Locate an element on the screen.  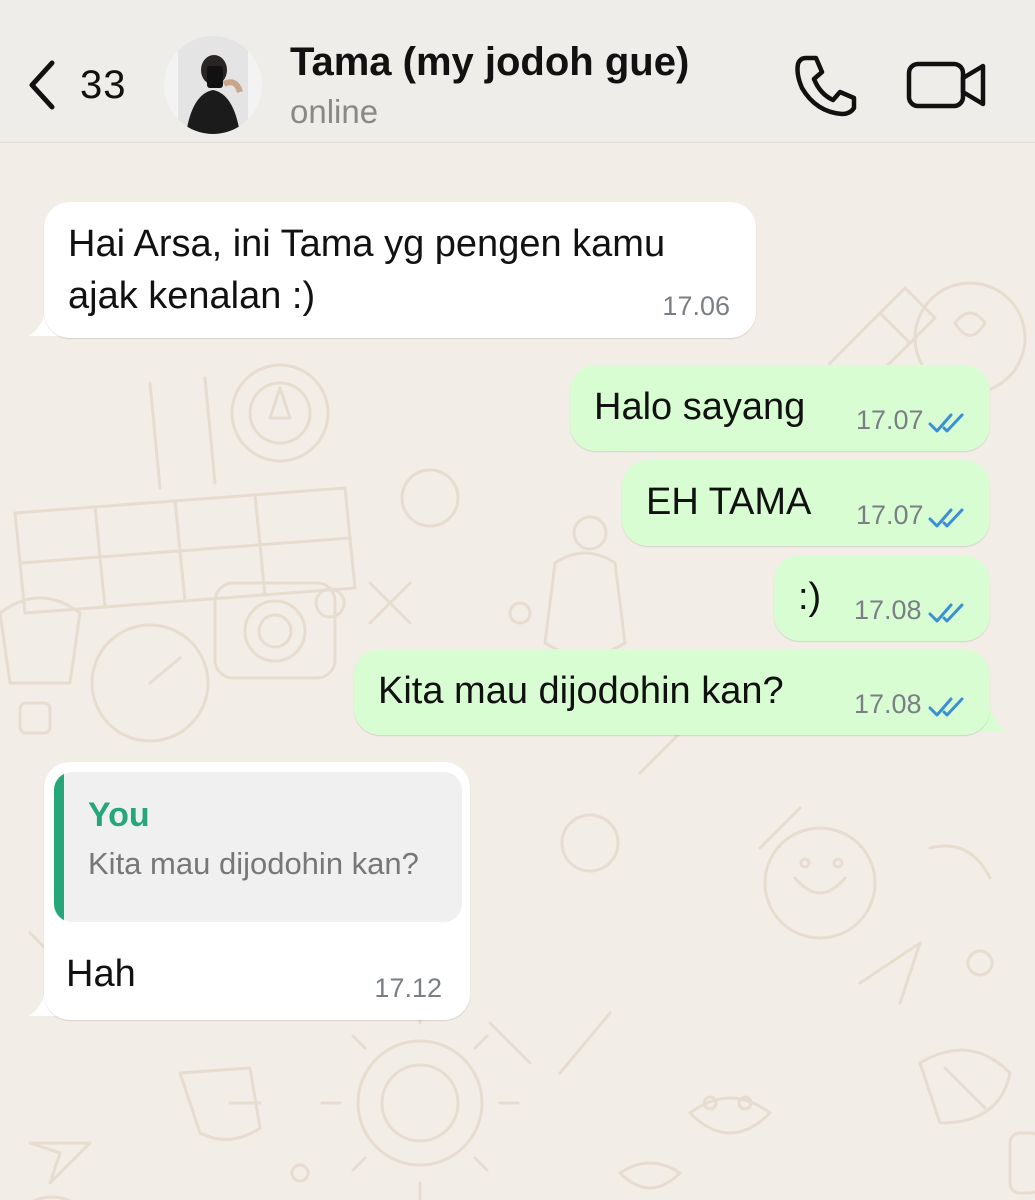
message-text: :) is located at coordinates (810, 597).